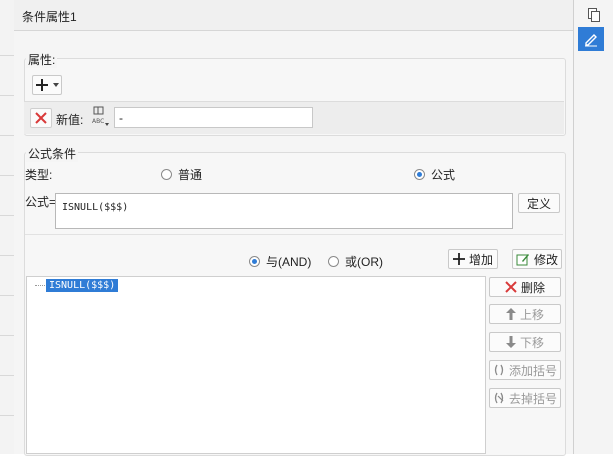 The width and height of the screenshot is (613, 456). I want to click on move-down-button: 下移, so click(525, 342).